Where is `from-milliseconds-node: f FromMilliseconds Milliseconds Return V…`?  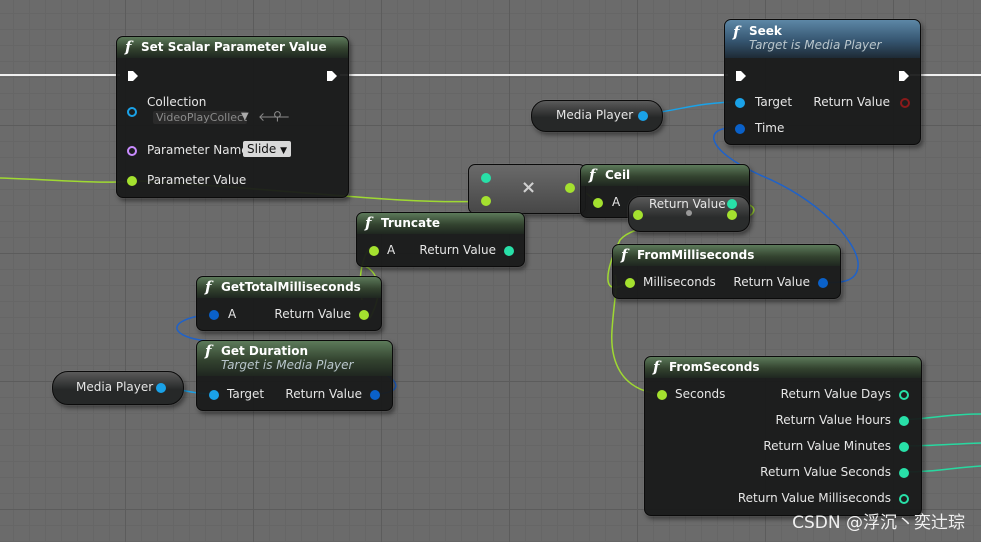 from-milliseconds-node: f FromMilliseconds Milliseconds Return V… is located at coordinates (726, 271).